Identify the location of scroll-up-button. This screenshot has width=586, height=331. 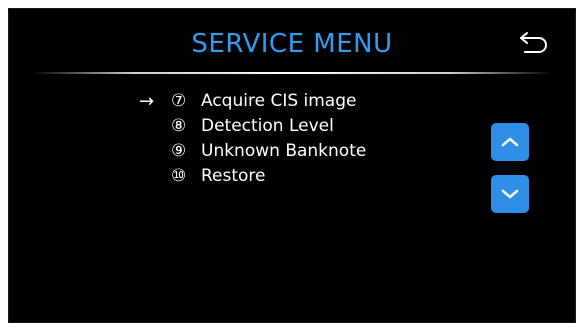
(510, 142).